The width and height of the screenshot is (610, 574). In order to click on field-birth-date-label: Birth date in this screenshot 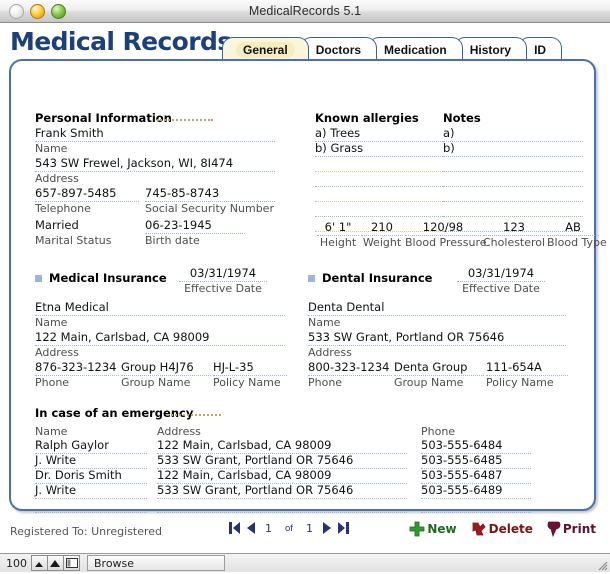, I will do `click(172, 240)`.